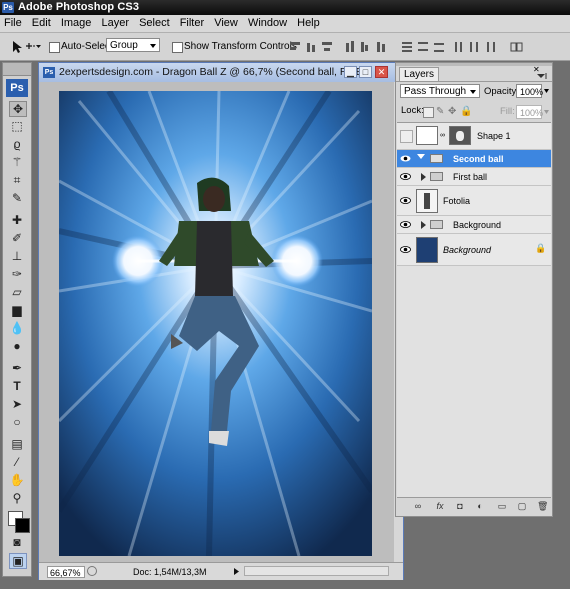 The image size is (570, 589). What do you see at coordinates (517, 47) in the screenshot?
I see `auto-align-icon` at bounding box center [517, 47].